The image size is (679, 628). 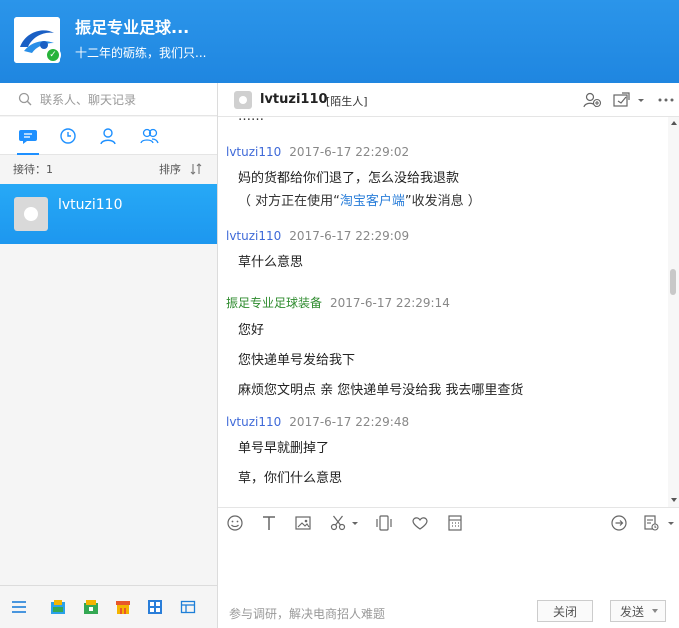 What do you see at coordinates (53, 55) in the screenshot?
I see `verified-check-icon: ✓` at bounding box center [53, 55].